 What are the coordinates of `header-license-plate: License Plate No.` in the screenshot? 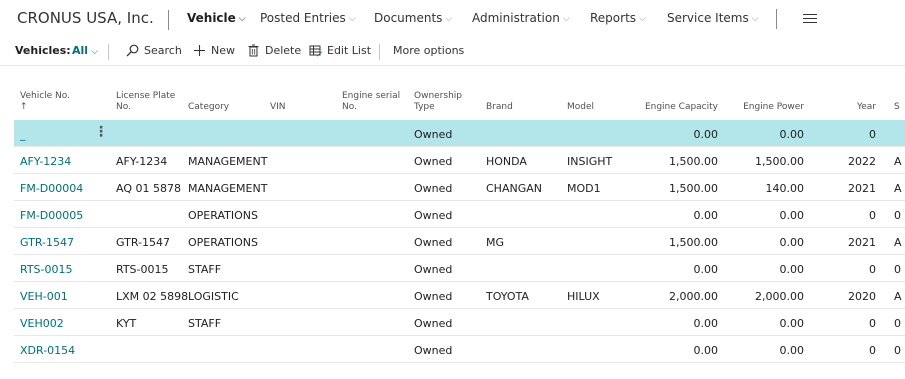 It's located at (145, 102).